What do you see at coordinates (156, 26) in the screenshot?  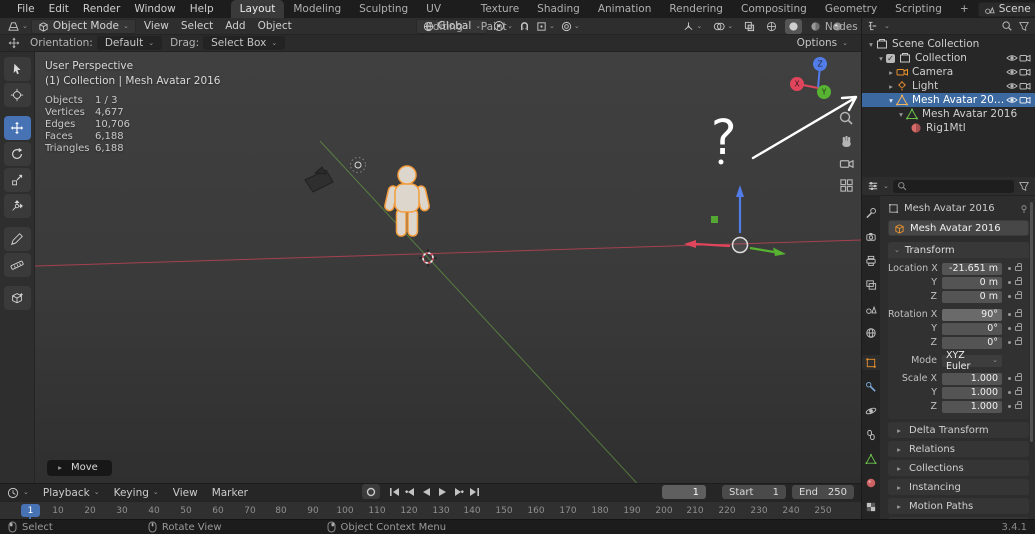 I see `menu-view: View` at bounding box center [156, 26].